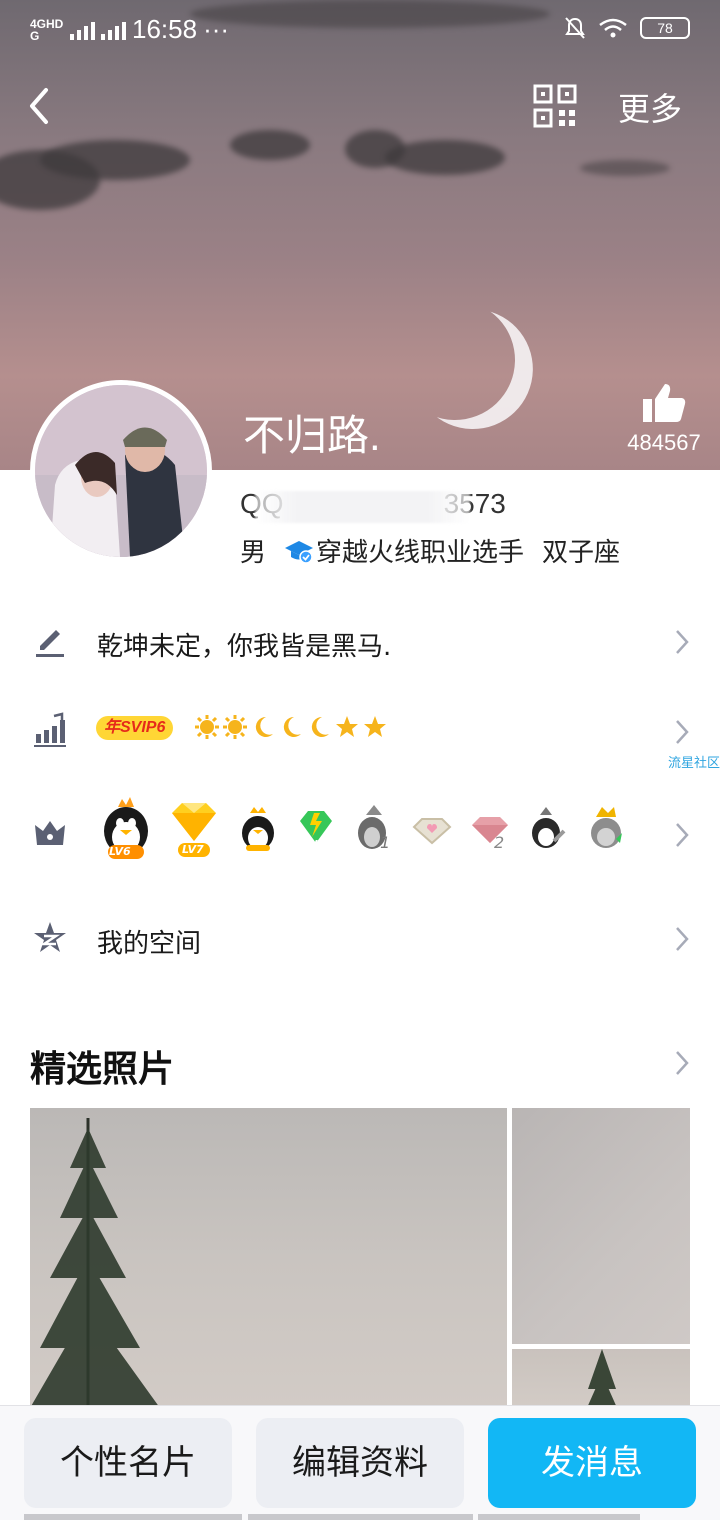 This screenshot has width=720, height=1520. I want to click on edit-profile-button: 编辑资料, so click(360, 1463).